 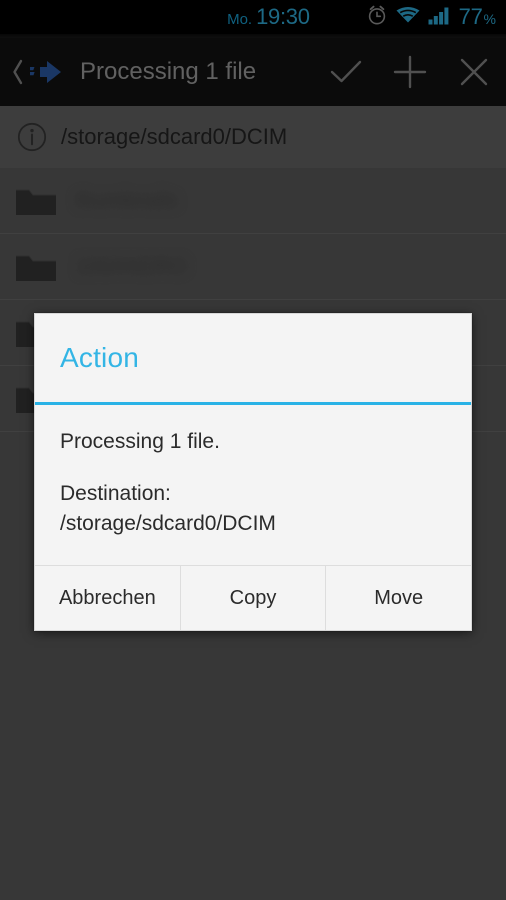 I want to click on dialog-button-bar: Abbrechen Copy Move, so click(x=253, y=597).